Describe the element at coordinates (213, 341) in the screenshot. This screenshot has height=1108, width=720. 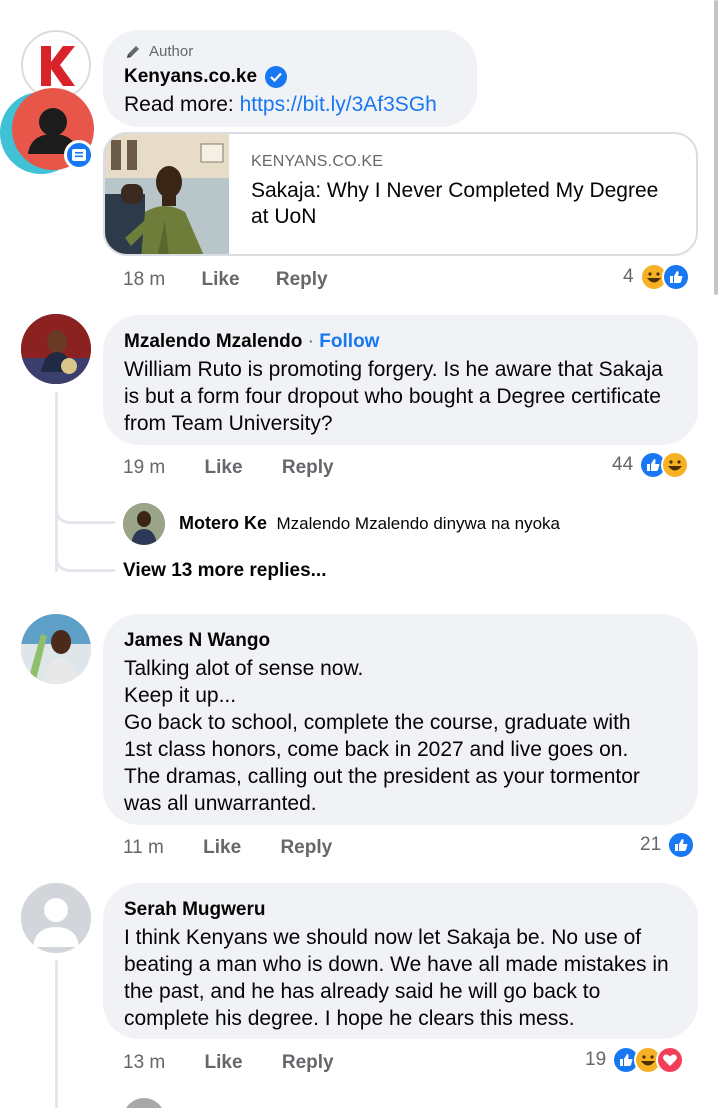
I see `commenter-name: Mzalendo Mzalendo` at that location.